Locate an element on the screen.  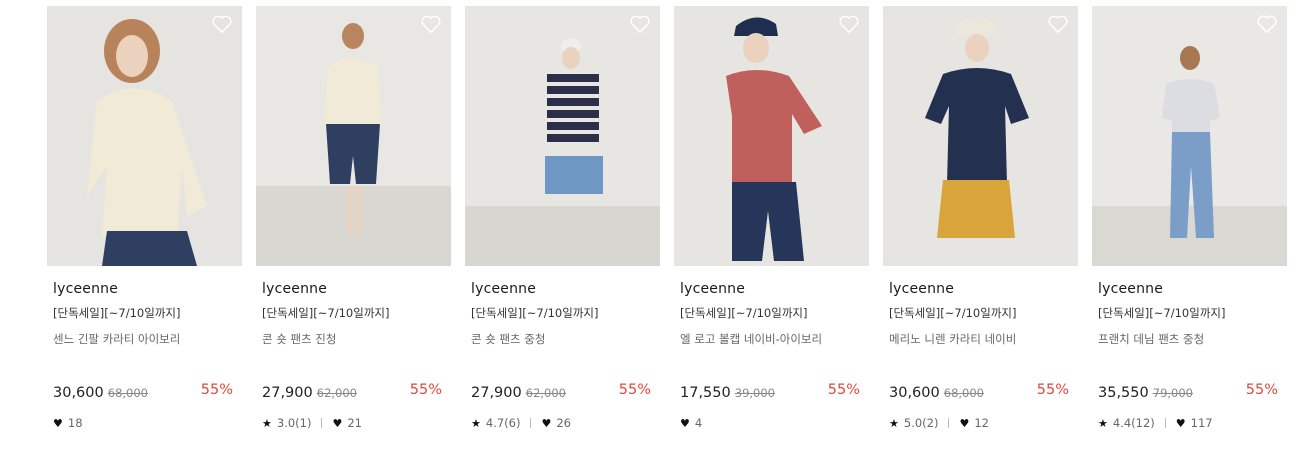
product-name: 콘 숏 팬츠 중청 is located at coordinates (562, 339).